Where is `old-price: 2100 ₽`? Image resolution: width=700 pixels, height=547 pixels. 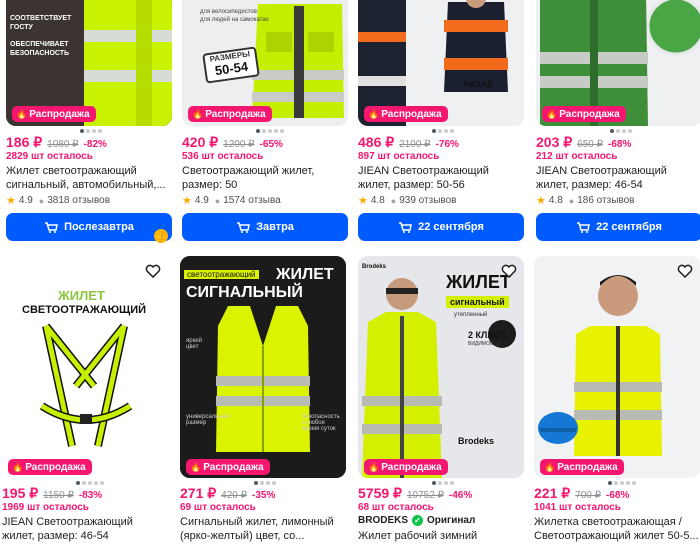 old-price: 2100 ₽ is located at coordinates (415, 144).